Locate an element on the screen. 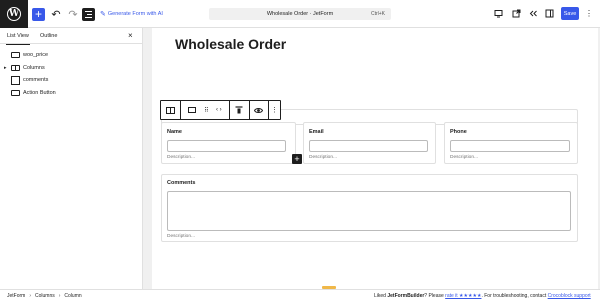 The height and width of the screenshot is (300, 600). list-item-label: comments is located at coordinates (36, 80).